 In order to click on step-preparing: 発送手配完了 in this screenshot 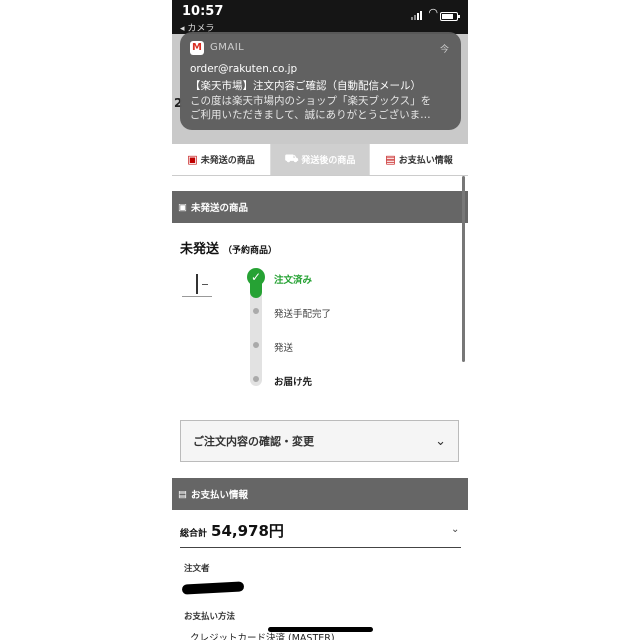, I will do `click(303, 314)`.